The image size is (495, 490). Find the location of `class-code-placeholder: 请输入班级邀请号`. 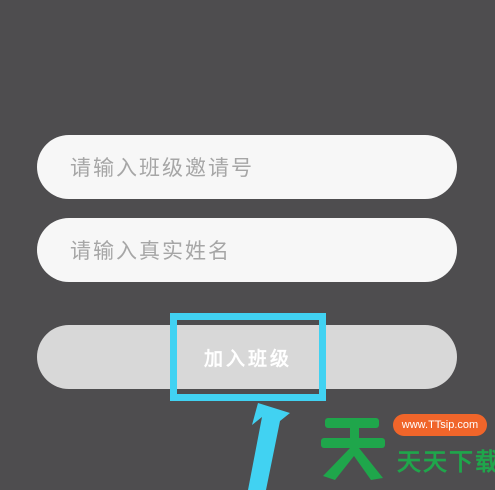

class-code-placeholder: 请输入班级邀请号 is located at coordinates (162, 168).